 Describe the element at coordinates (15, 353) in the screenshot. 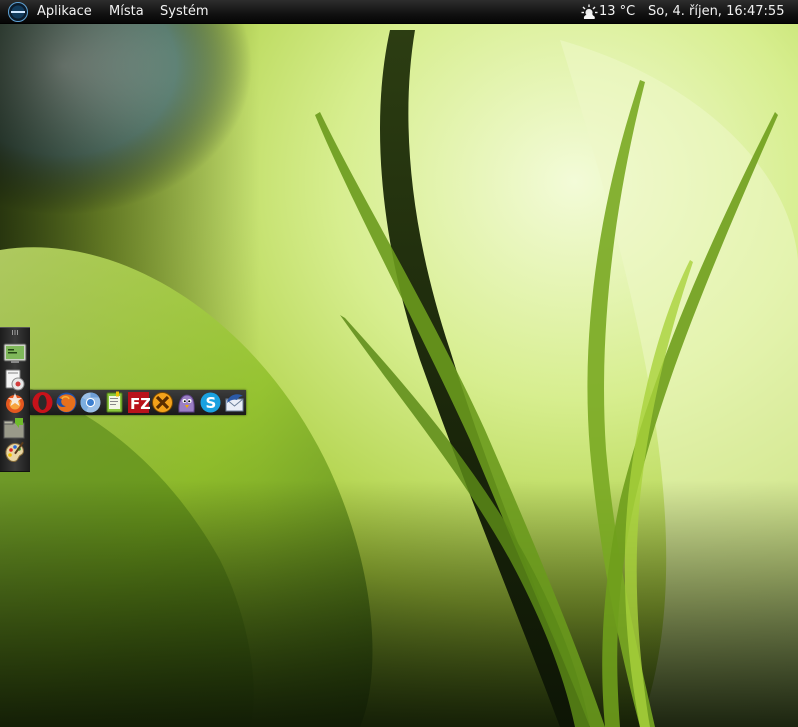

I see `terminal-icon` at that location.